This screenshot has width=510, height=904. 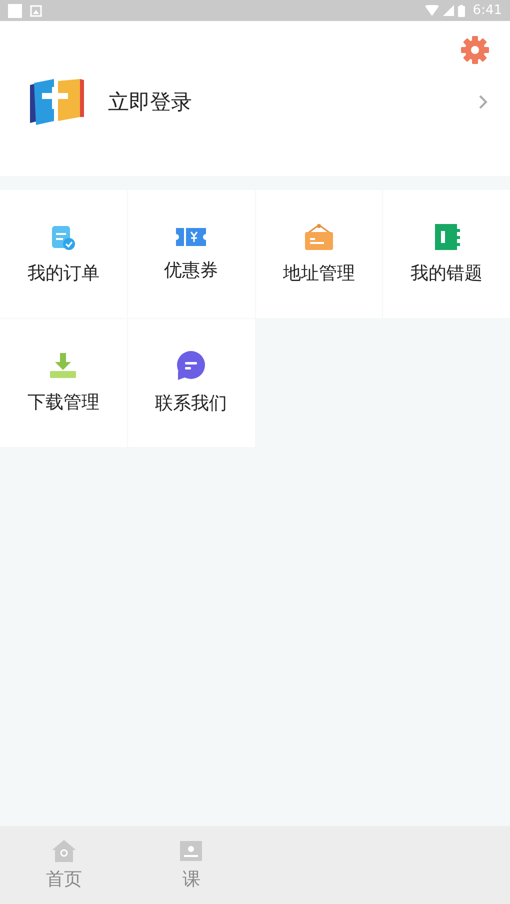 I want to click on menu-item: 我的订单, so click(x=63, y=254).